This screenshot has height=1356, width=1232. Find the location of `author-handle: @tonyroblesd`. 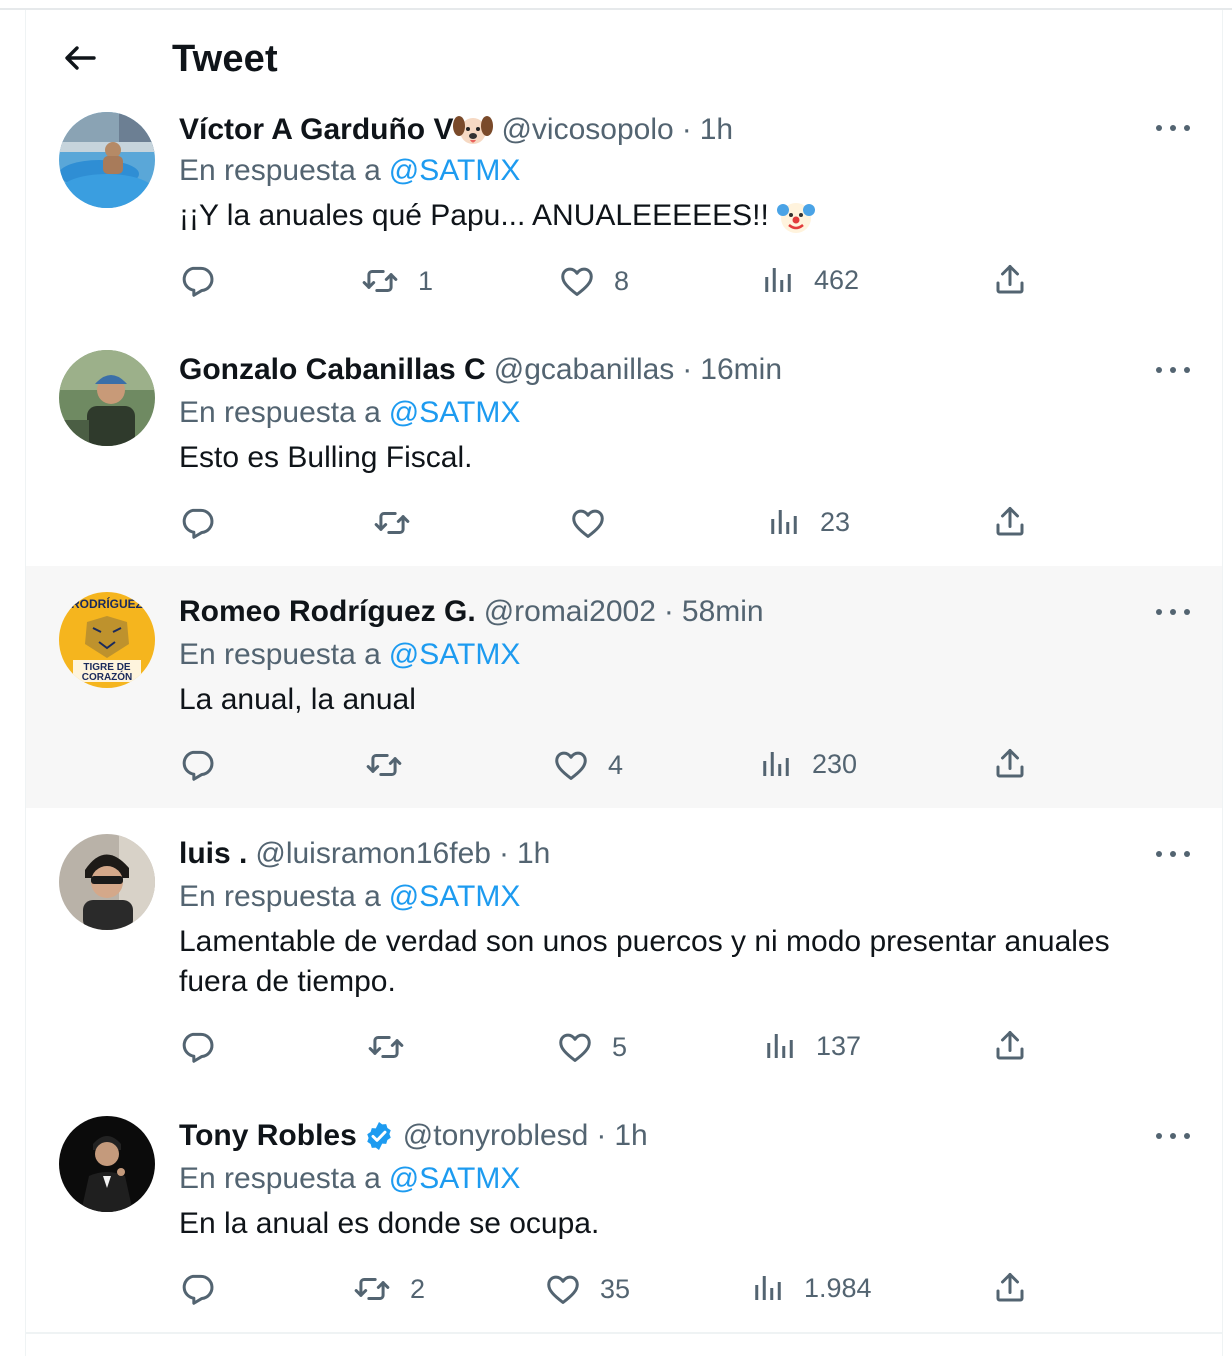

author-handle: @tonyroblesd is located at coordinates (496, 1136).